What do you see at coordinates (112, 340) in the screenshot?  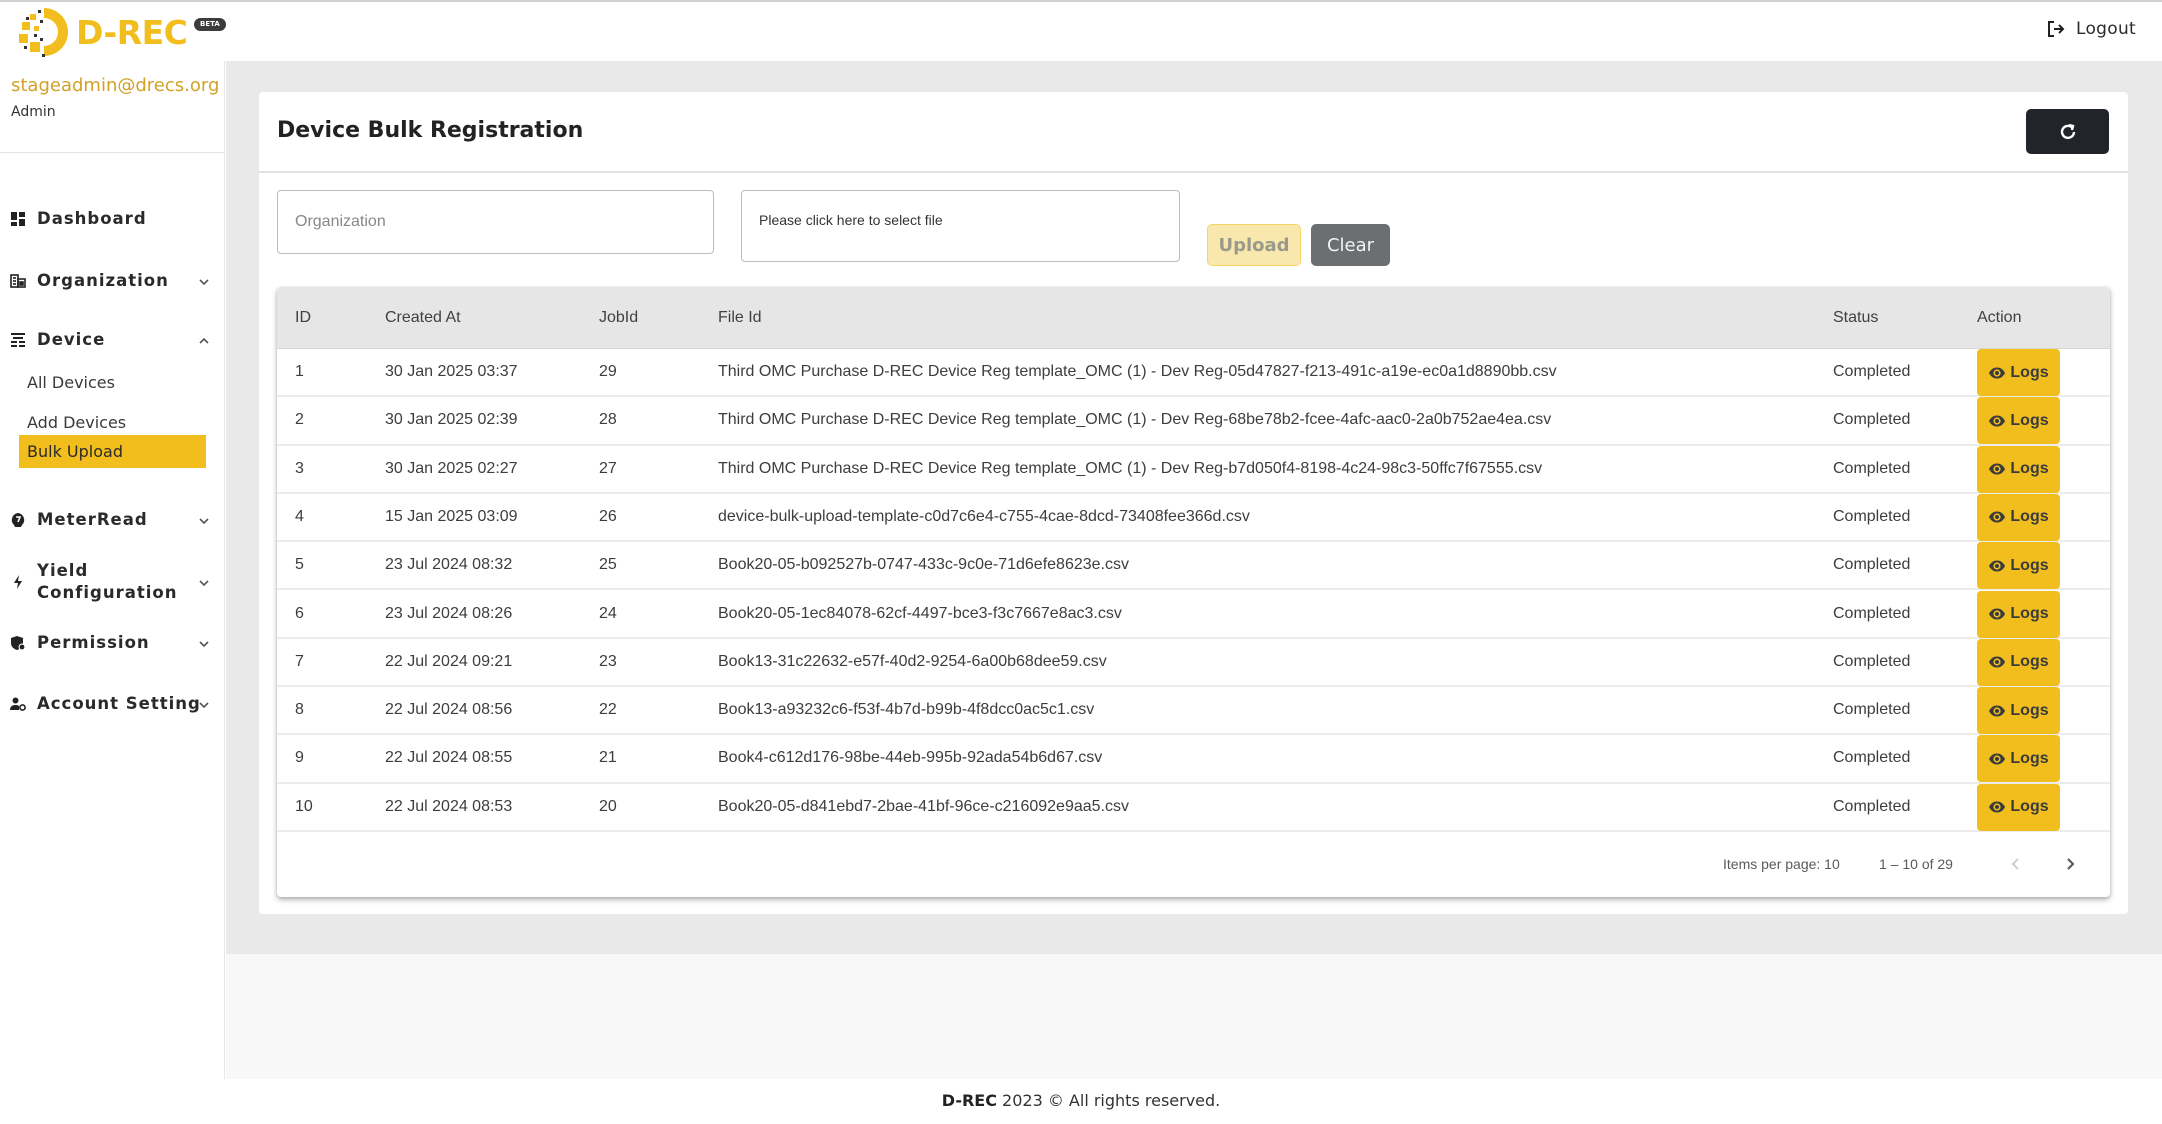 I see `sidebar-item-device: Device` at bounding box center [112, 340].